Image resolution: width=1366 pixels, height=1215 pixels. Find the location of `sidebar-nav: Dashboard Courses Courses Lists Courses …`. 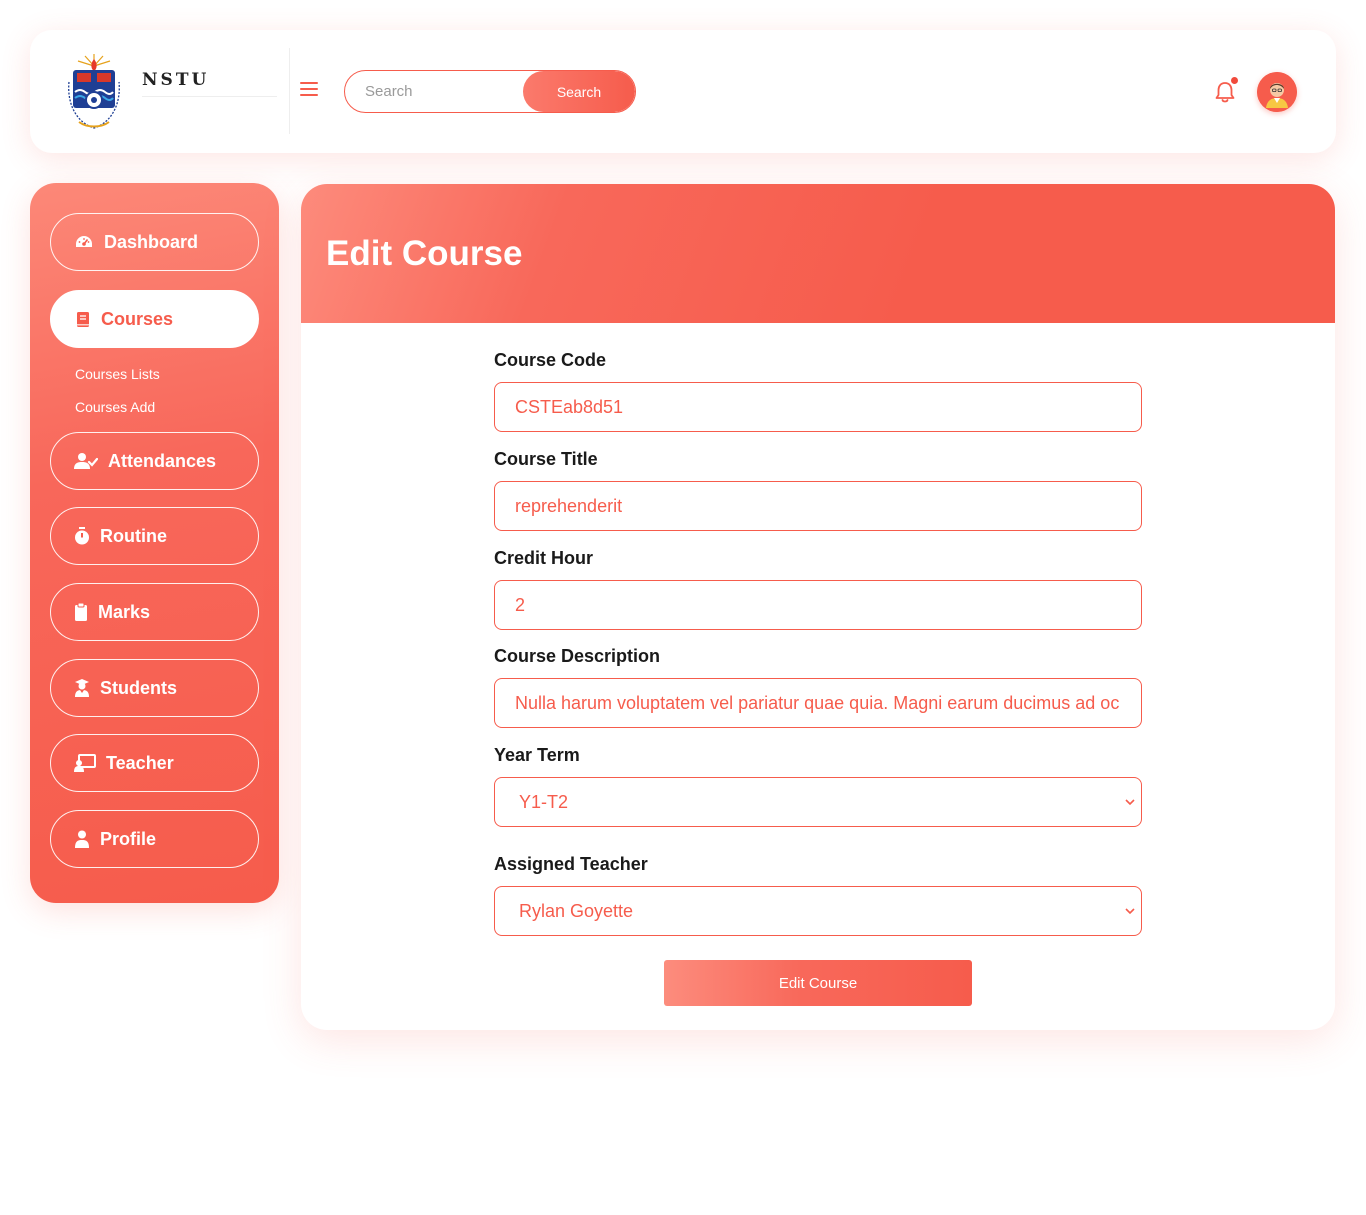

sidebar-nav: Dashboard Courses Courses Lists Courses … is located at coordinates (154, 543).